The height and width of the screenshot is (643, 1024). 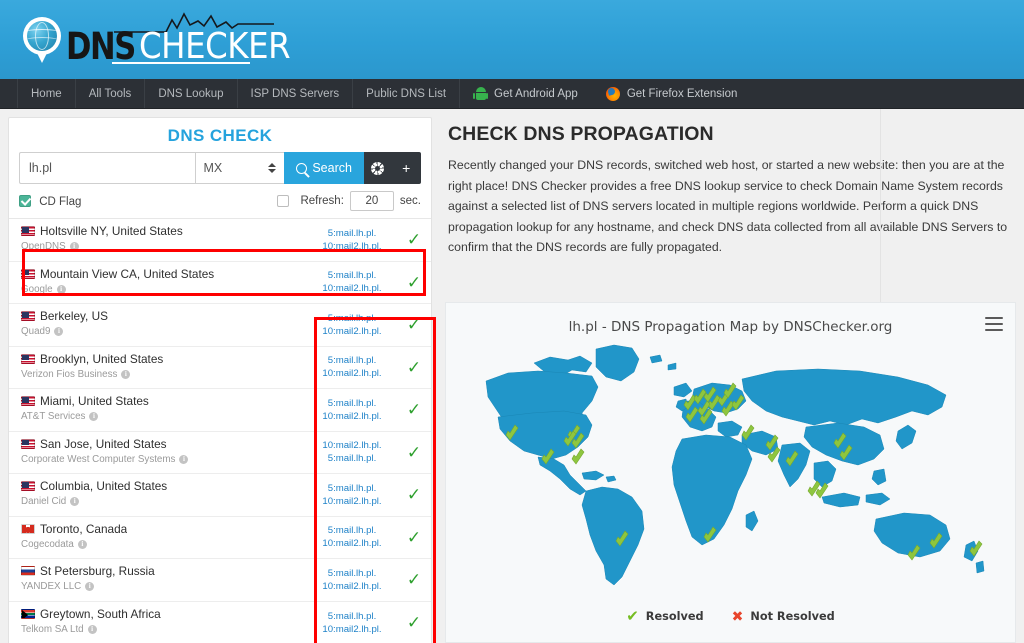 I want to click on isp-name: Daniel Cid, so click(x=44, y=501).